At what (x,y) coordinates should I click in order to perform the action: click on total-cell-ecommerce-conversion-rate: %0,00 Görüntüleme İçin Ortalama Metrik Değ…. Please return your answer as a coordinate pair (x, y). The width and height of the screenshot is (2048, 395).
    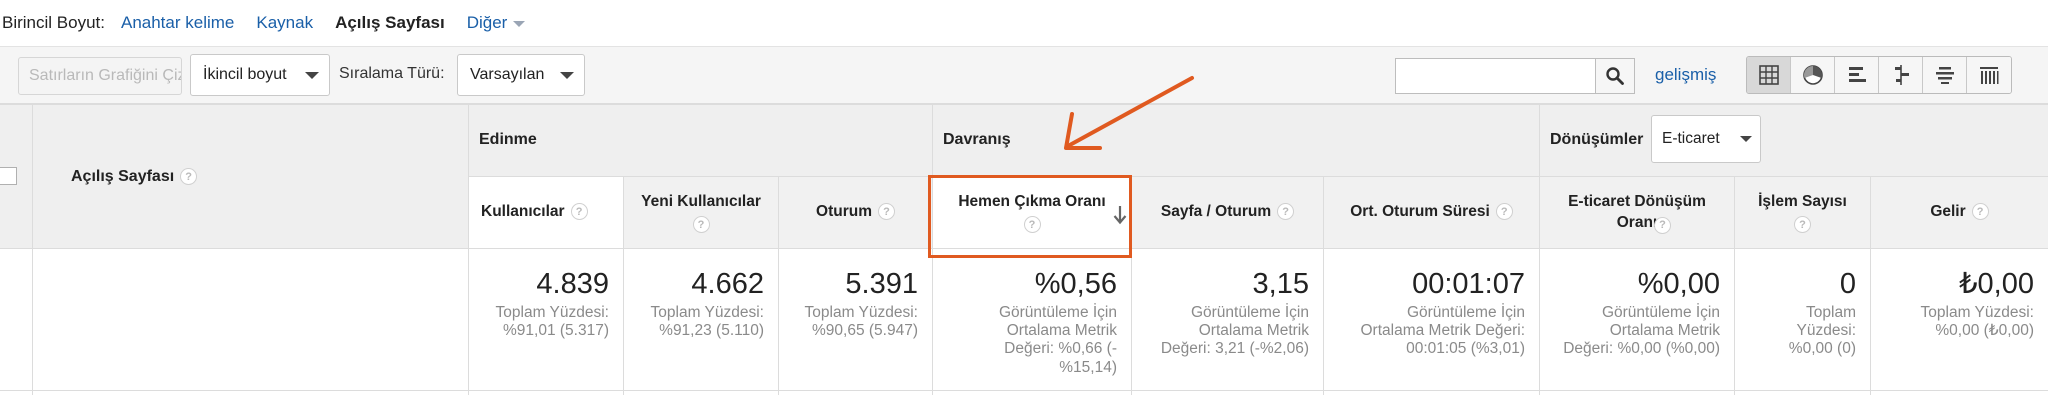
    Looking at the image, I should click on (1637, 321).